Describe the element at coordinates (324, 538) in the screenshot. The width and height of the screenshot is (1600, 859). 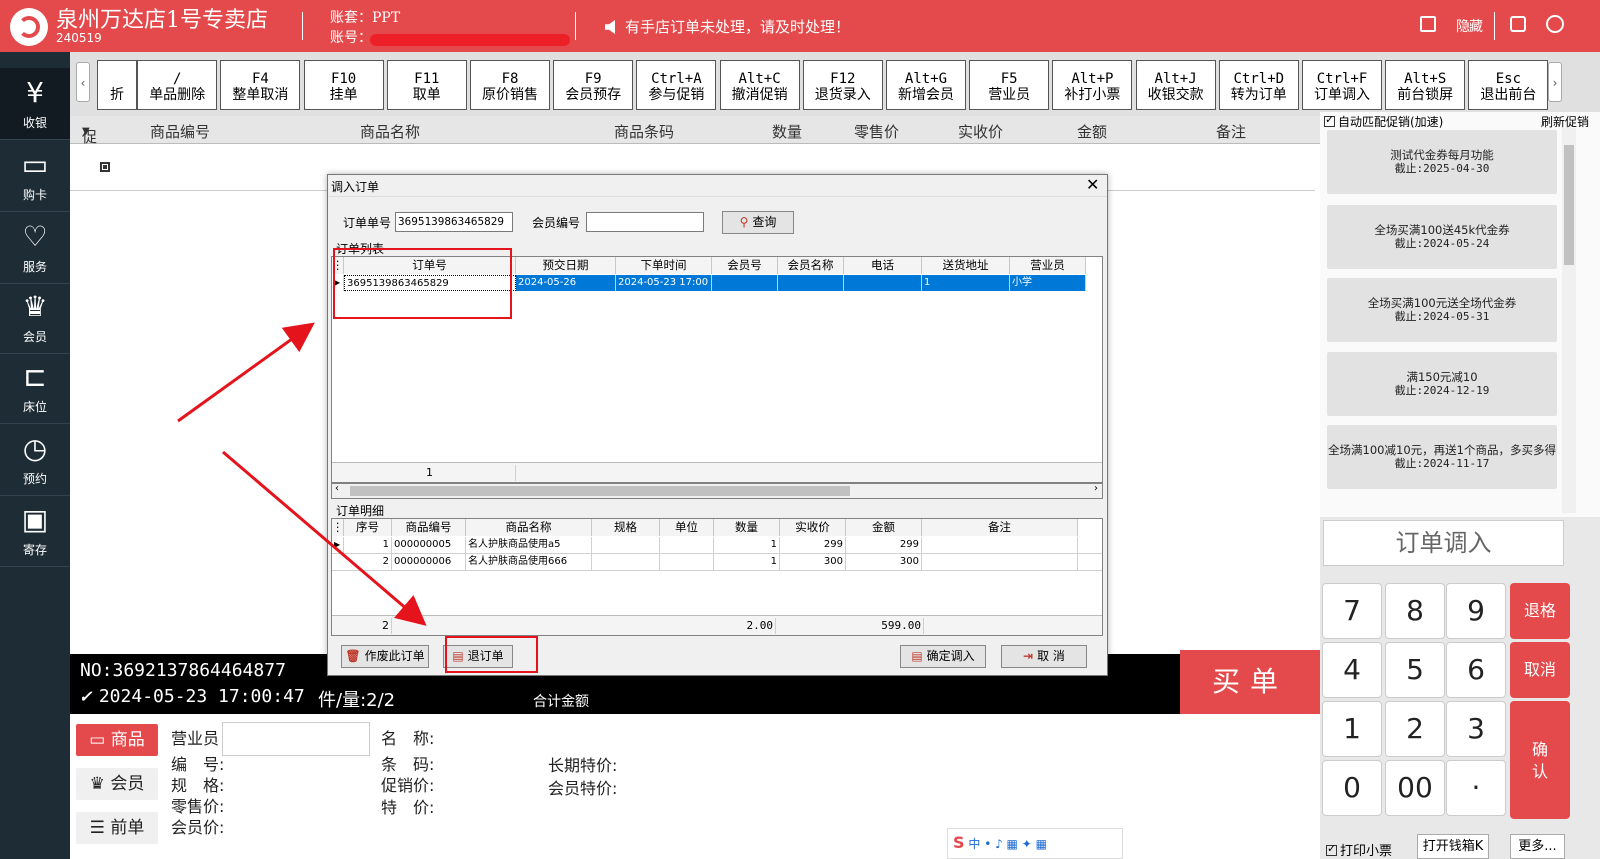
I see `arrow-to-return-order` at that location.